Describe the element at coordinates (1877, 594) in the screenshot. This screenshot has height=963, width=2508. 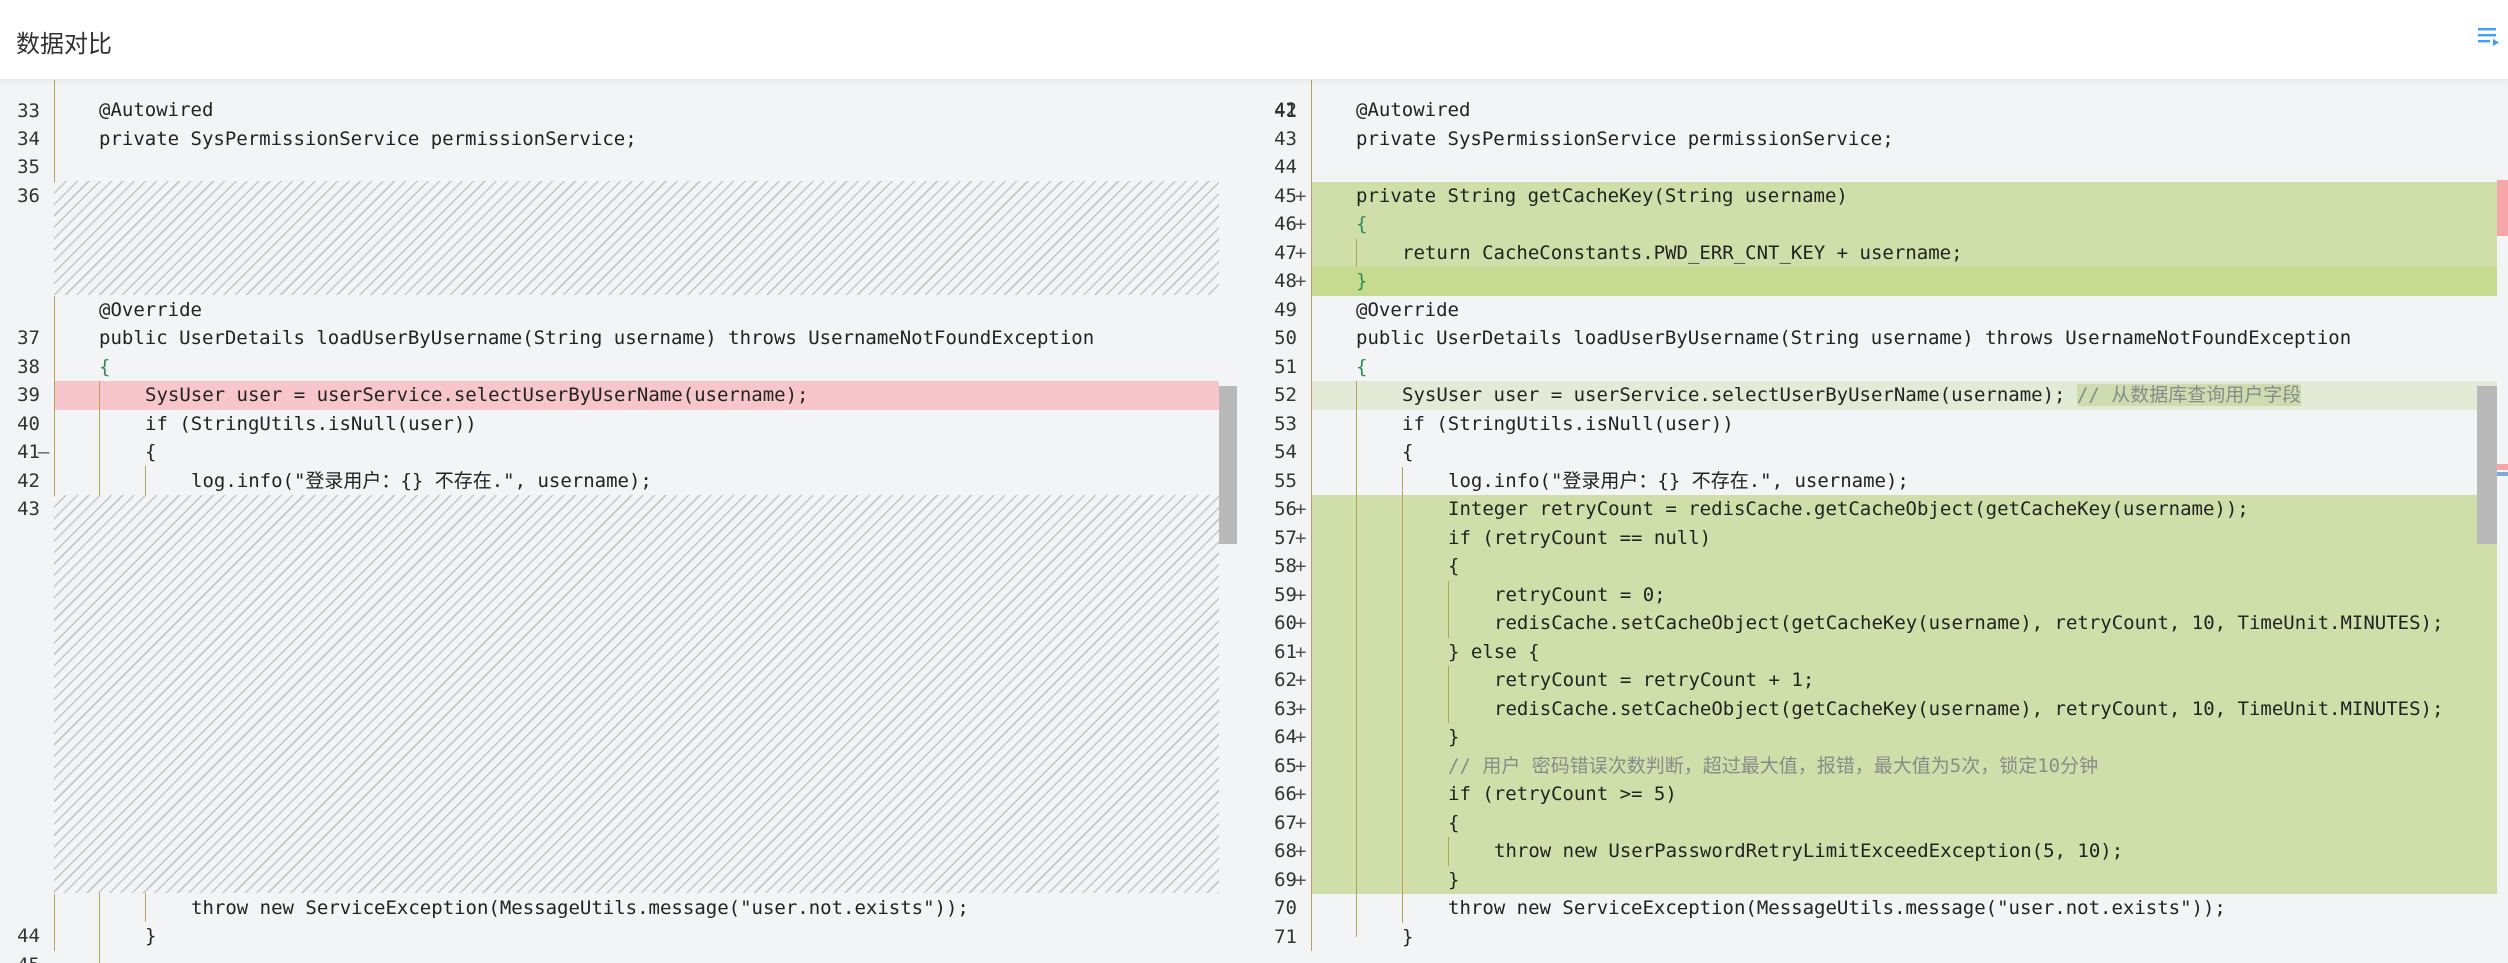
I see `code-line-added: 59 + retryCount = 0;` at that location.